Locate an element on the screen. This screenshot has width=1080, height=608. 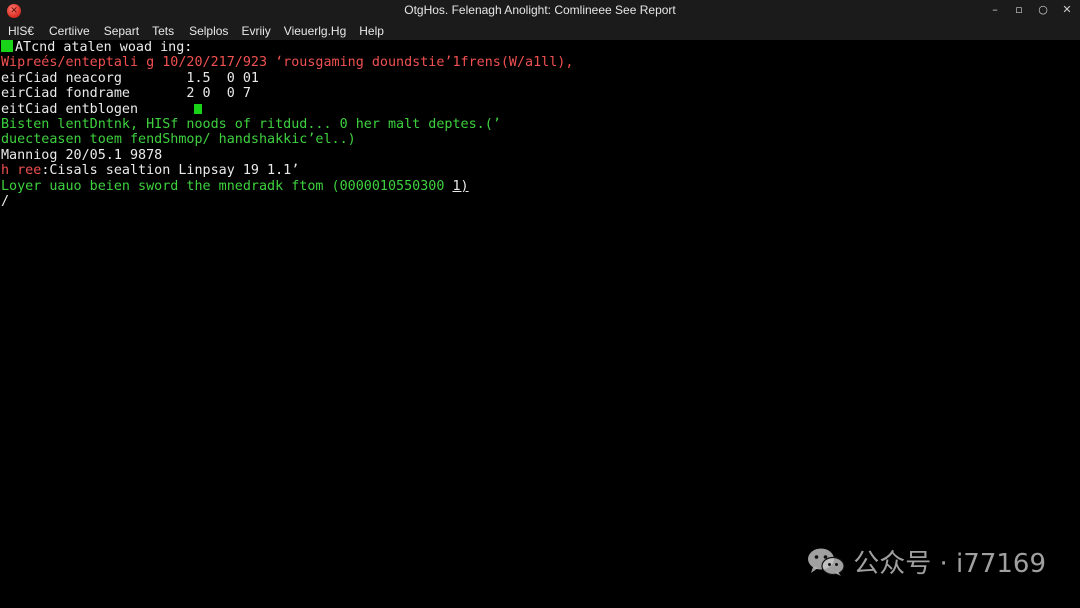
maximize-icon: ▫ is located at coordinates (1019, 9).